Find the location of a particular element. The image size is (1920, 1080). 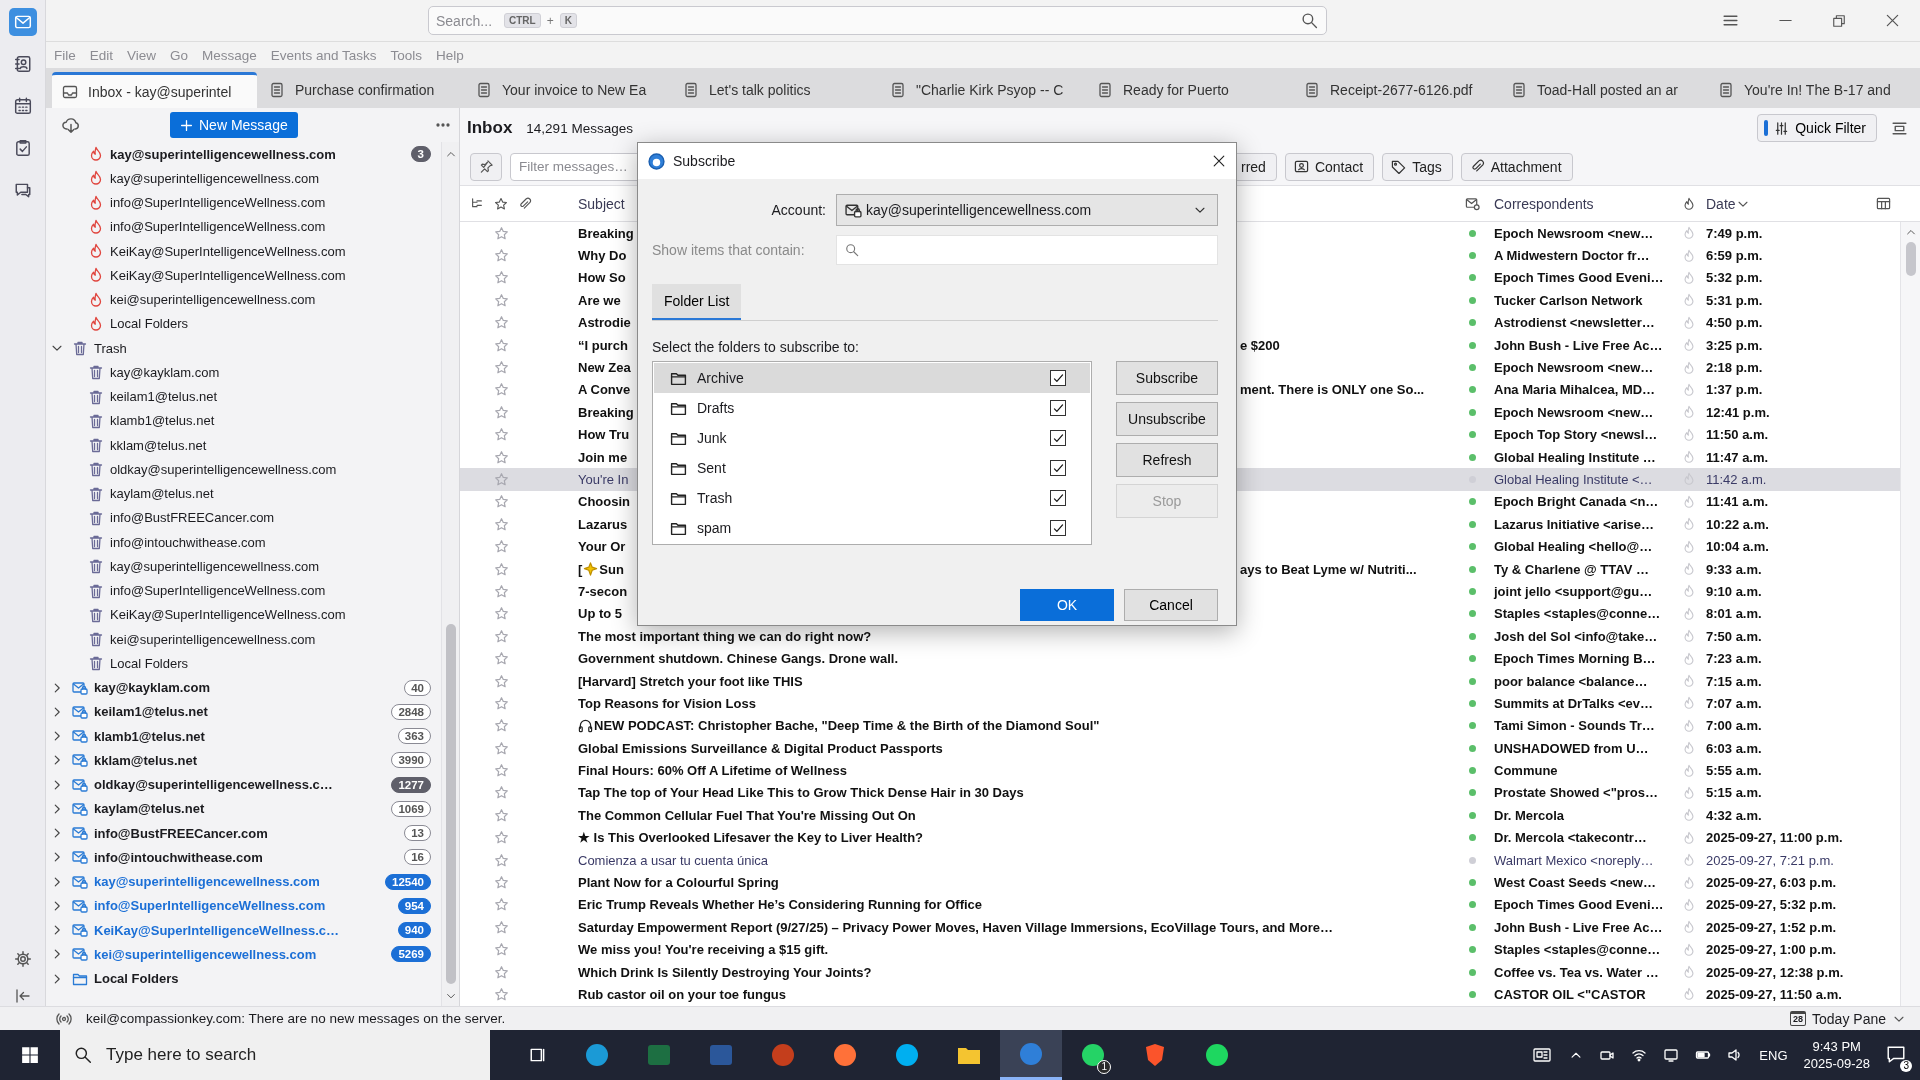

account-dropdown: kay@superintelligencewellness.com is located at coordinates (1027, 210).